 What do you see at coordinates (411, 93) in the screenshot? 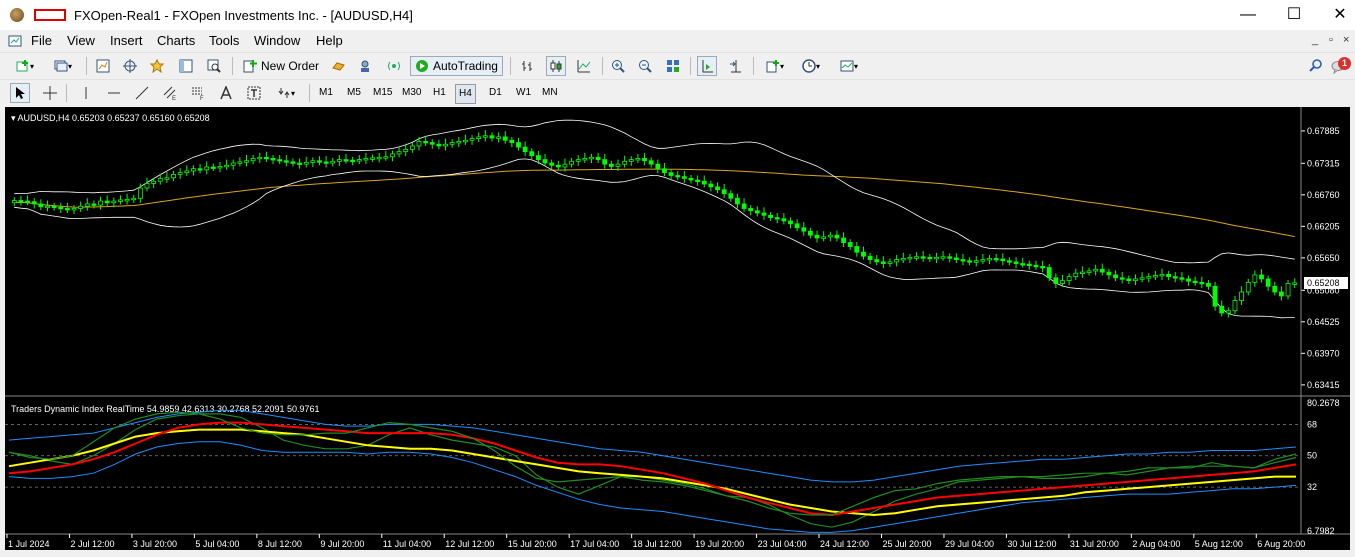
I see `period-m30: M30` at bounding box center [411, 93].